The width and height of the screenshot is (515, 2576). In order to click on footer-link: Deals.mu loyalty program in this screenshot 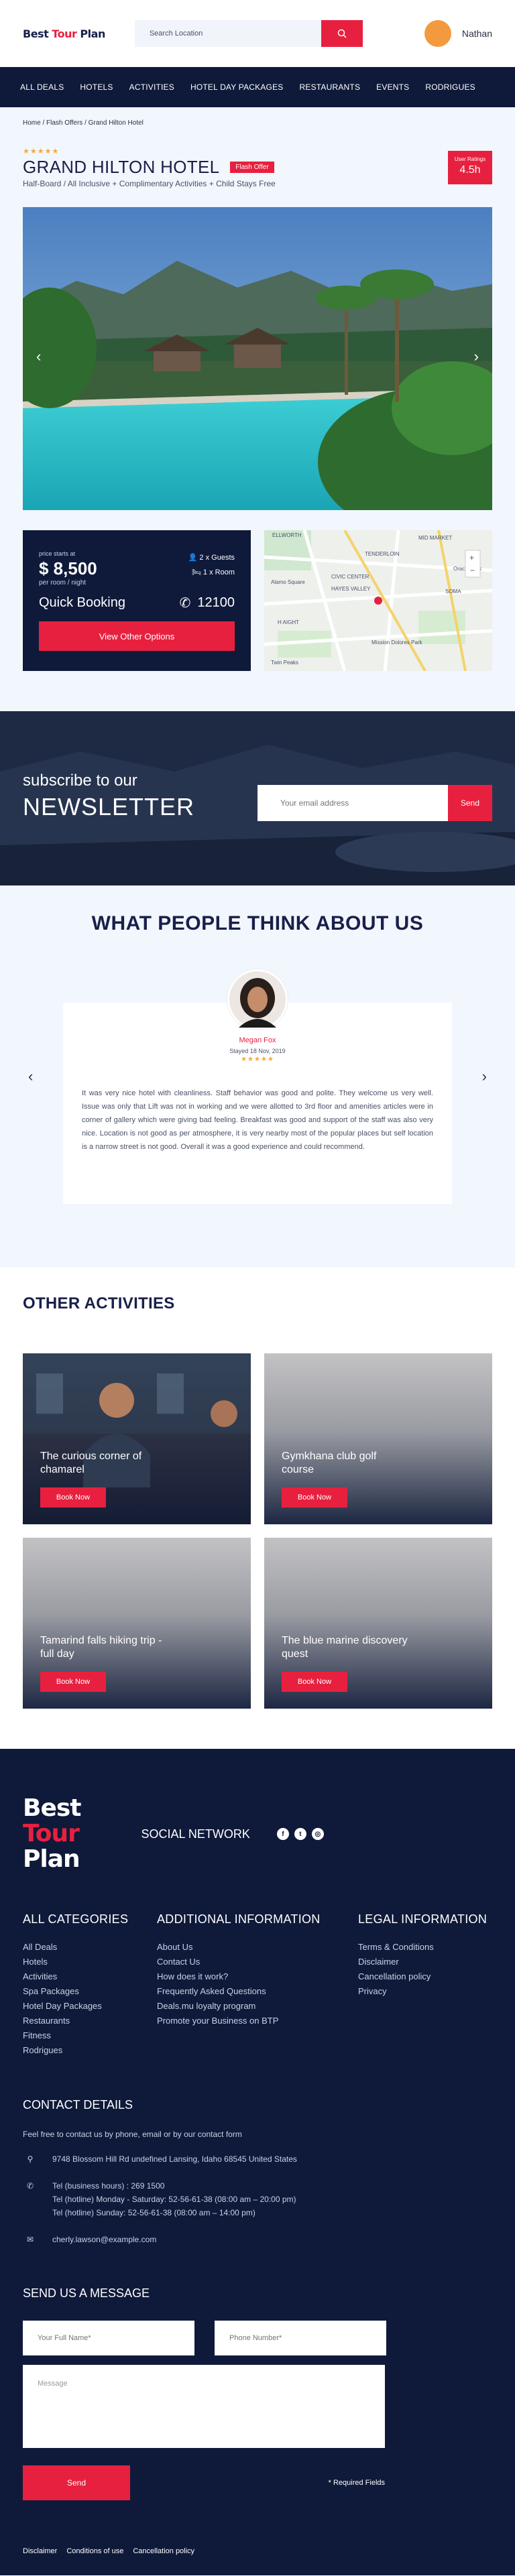, I will do `click(257, 2007)`.